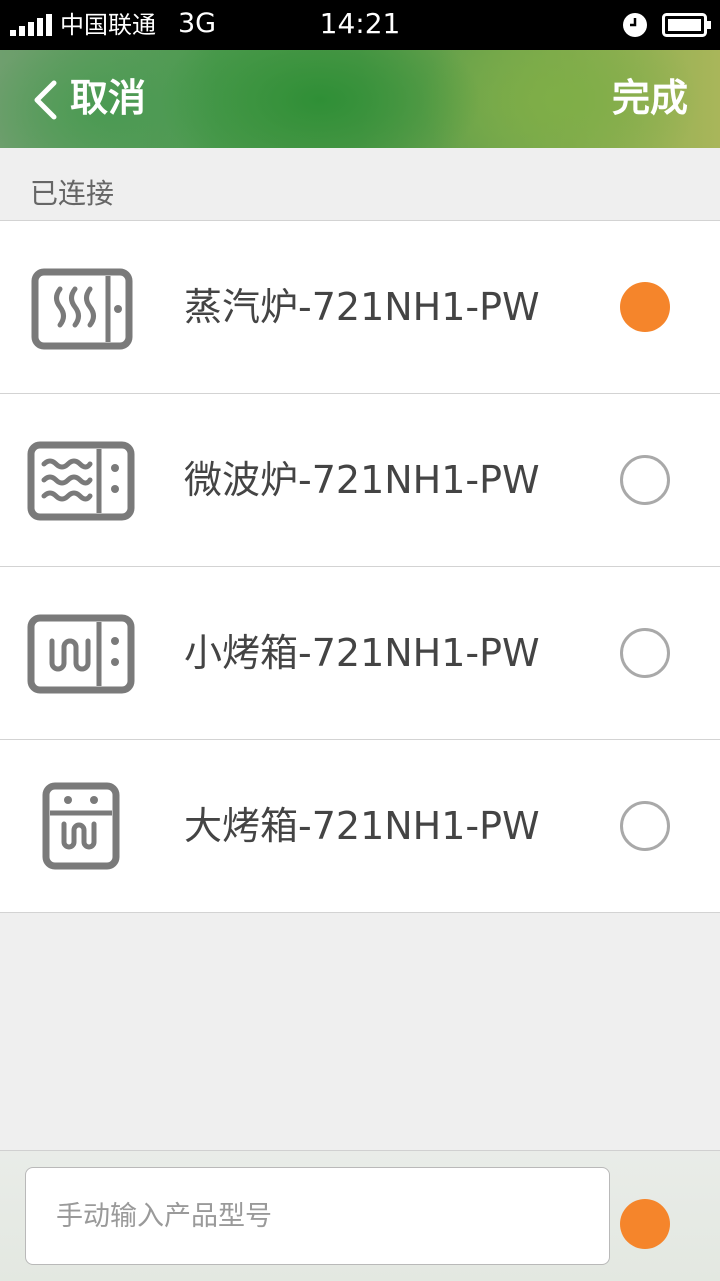  Describe the element at coordinates (686, 25) in the screenshot. I see `battery-icon` at that location.